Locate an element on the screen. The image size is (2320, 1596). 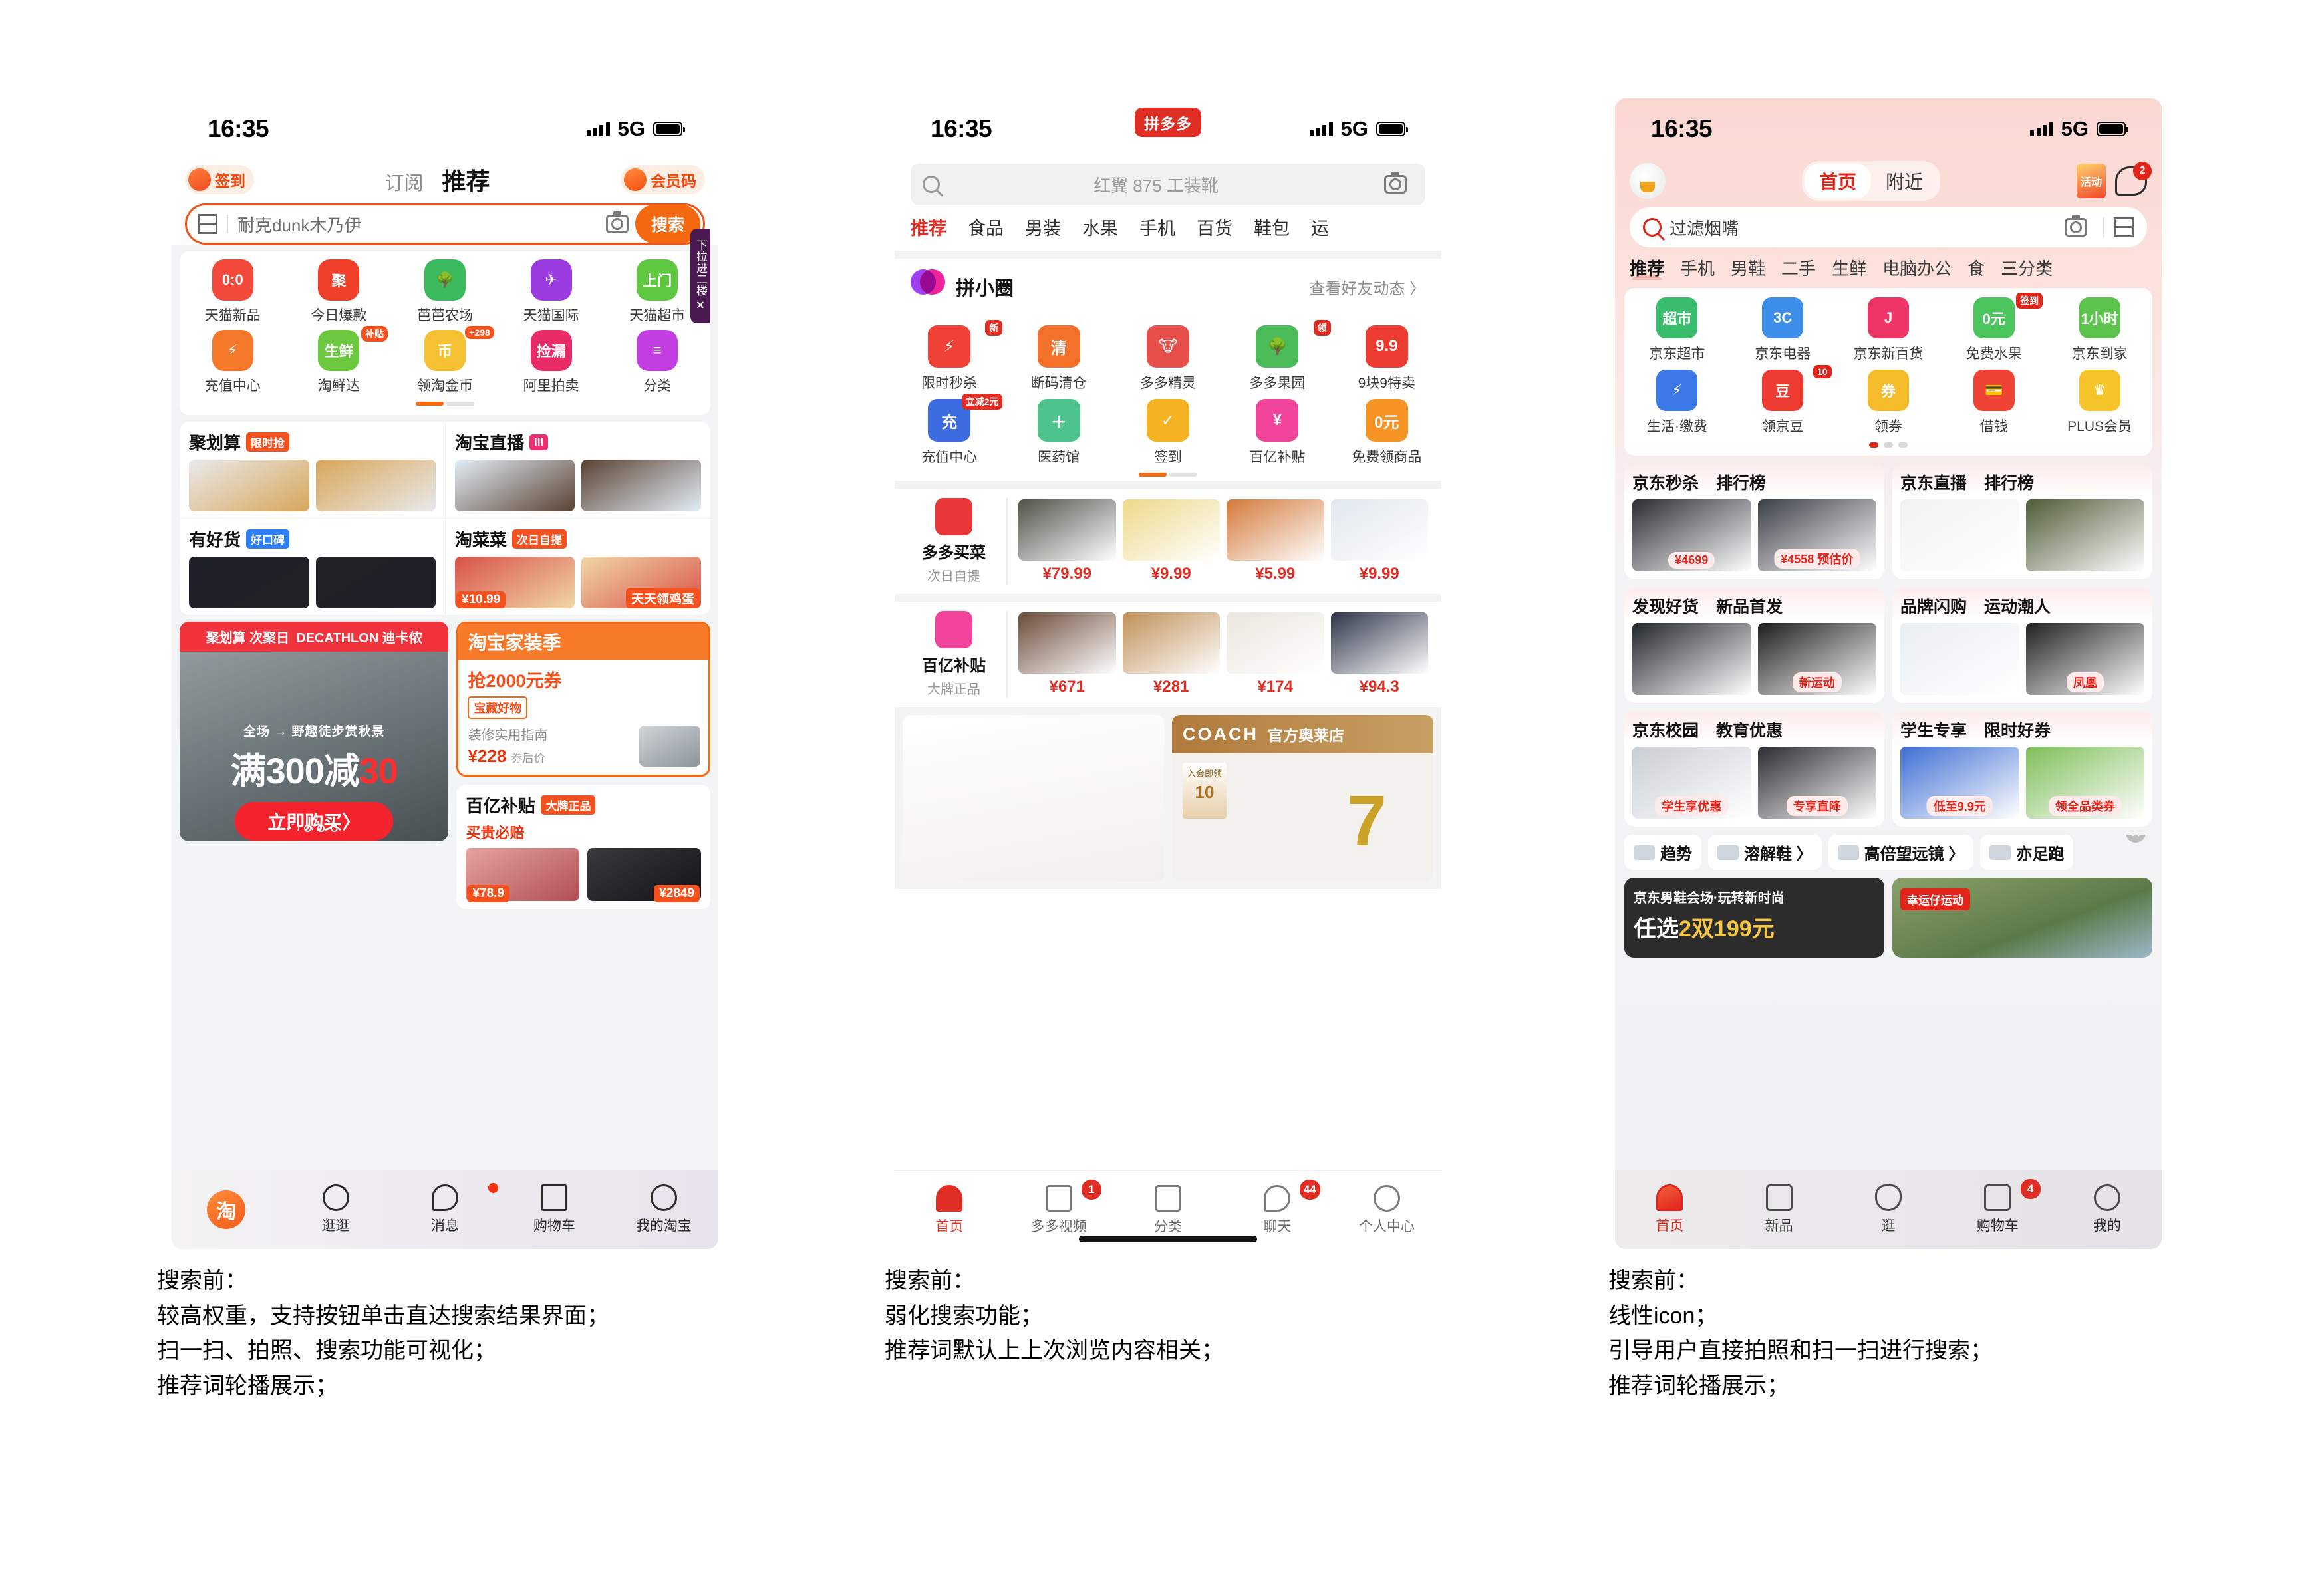
shortcut-item-2: 🐮 多多精灵 is located at coordinates (1168, 358).